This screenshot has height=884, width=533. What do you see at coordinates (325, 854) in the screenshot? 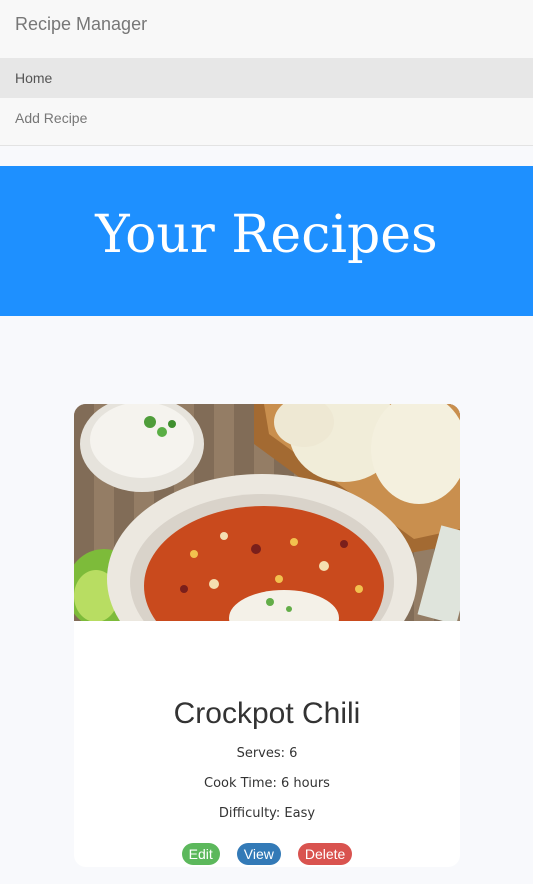
I see `delete-button: Delete` at bounding box center [325, 854].